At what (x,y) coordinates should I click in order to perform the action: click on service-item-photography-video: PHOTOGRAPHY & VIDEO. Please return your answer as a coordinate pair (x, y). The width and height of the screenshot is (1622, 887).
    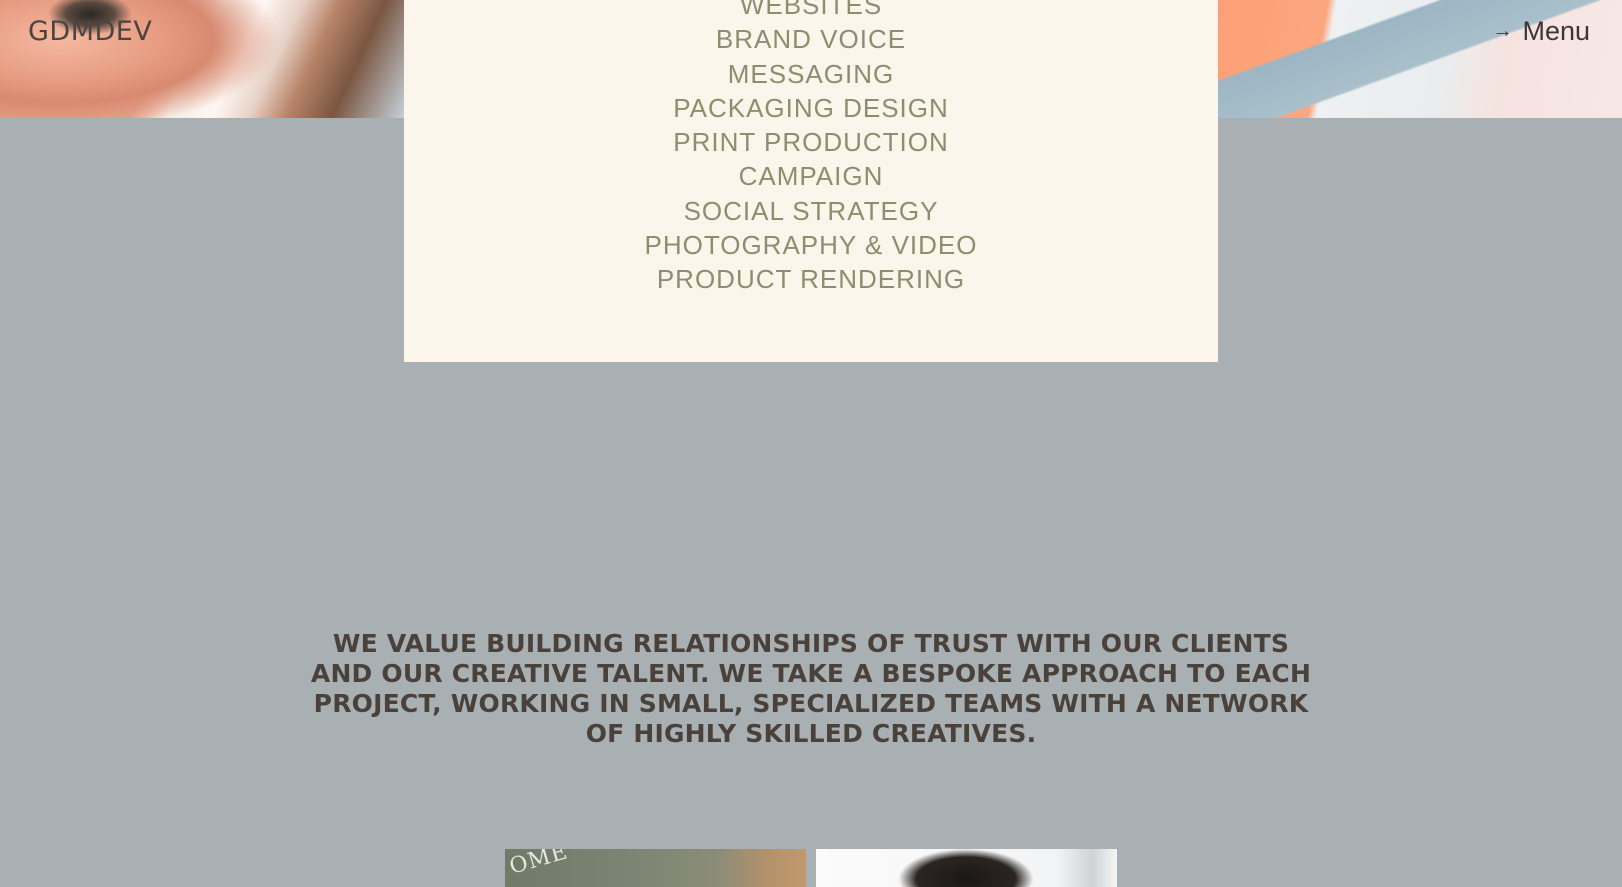
    Looking at the image, I should click on (811, 245).